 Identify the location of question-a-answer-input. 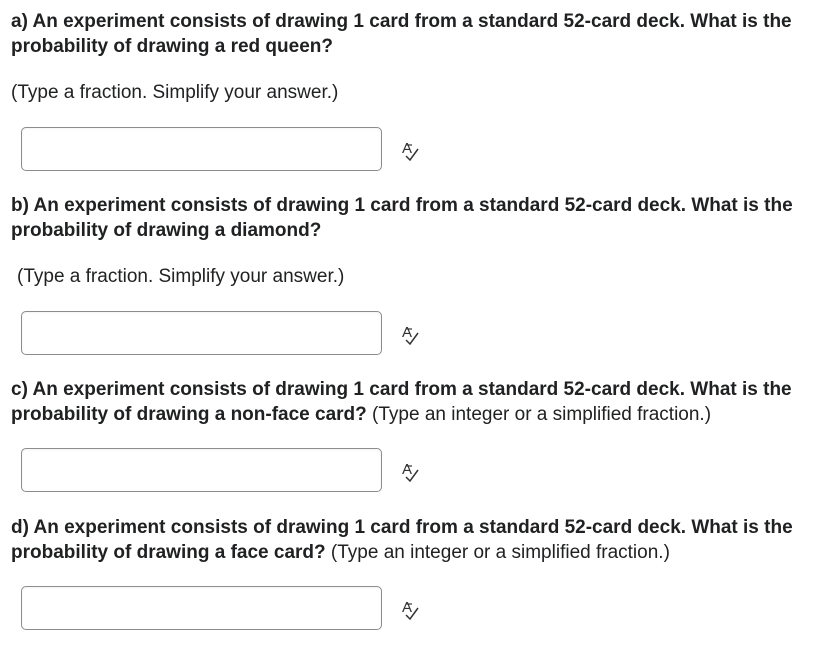
(201, 149).